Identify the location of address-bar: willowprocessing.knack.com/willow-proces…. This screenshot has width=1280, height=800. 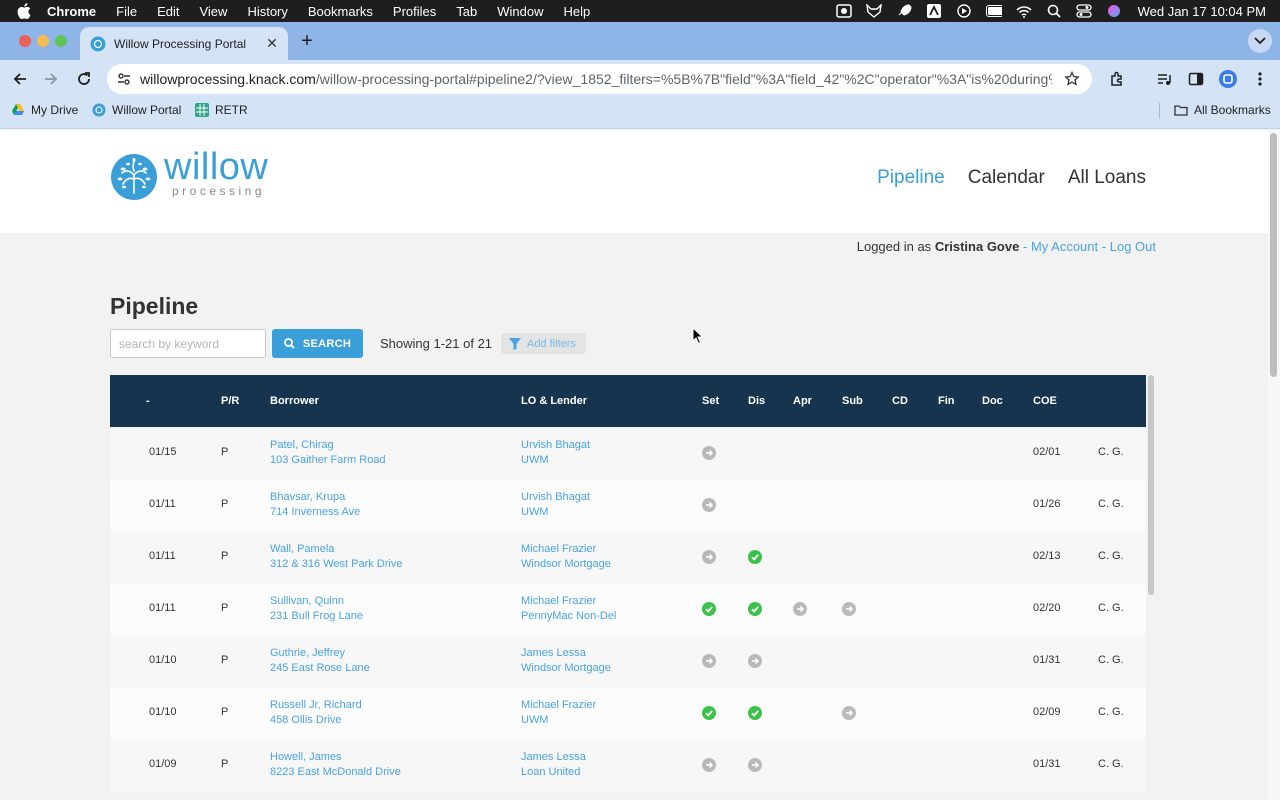
(599, 79).